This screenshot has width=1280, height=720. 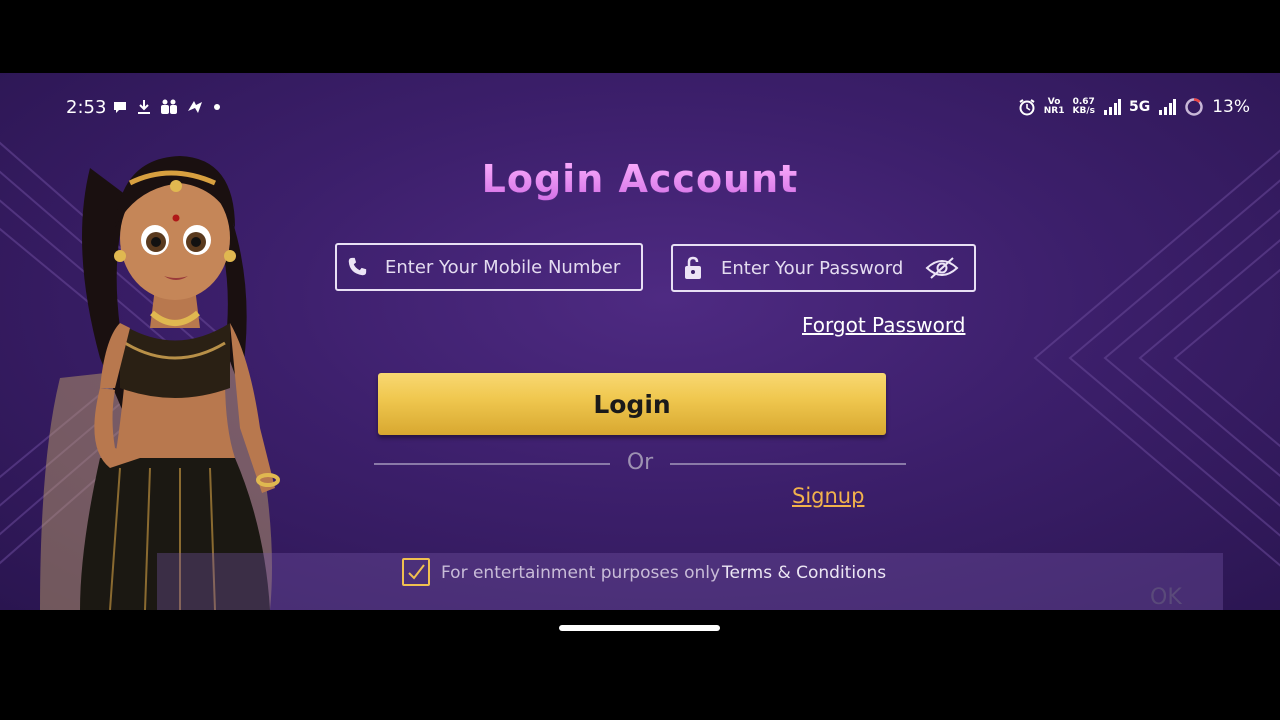 I want to click on ok-button: OK, so click(x=1166, y=597).